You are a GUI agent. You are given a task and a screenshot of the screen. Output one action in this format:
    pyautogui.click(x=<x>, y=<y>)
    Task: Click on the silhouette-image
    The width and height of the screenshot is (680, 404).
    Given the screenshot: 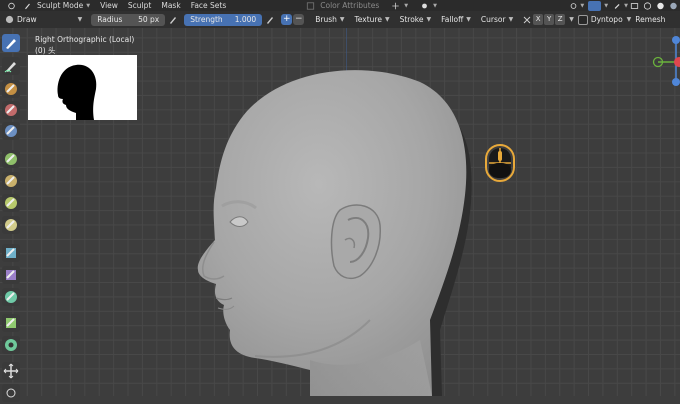 What is the action you would take?
    pyautogui.click(x=77, y=92)
    